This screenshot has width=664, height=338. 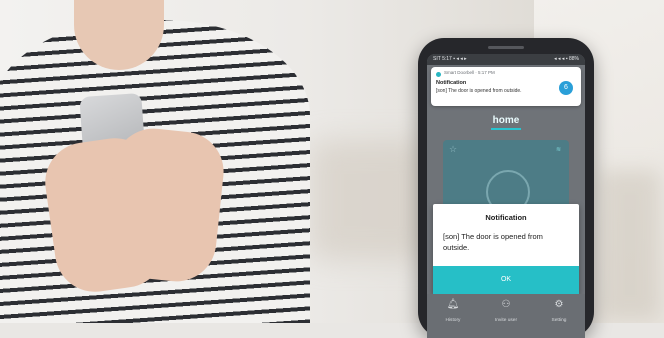 I want to click on user-icon: ⚇, so click(x=506, y=304).